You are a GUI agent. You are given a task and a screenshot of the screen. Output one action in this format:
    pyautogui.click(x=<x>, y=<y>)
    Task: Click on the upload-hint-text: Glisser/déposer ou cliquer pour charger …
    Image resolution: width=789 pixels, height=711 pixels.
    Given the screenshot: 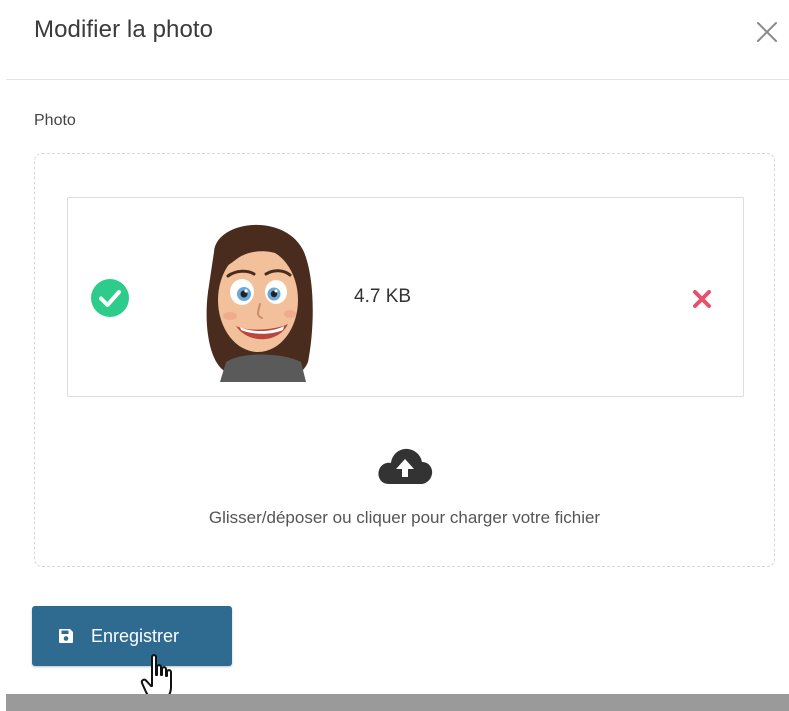 What is the action you would take?
    pyautogui.click(x=404, y=517)
    